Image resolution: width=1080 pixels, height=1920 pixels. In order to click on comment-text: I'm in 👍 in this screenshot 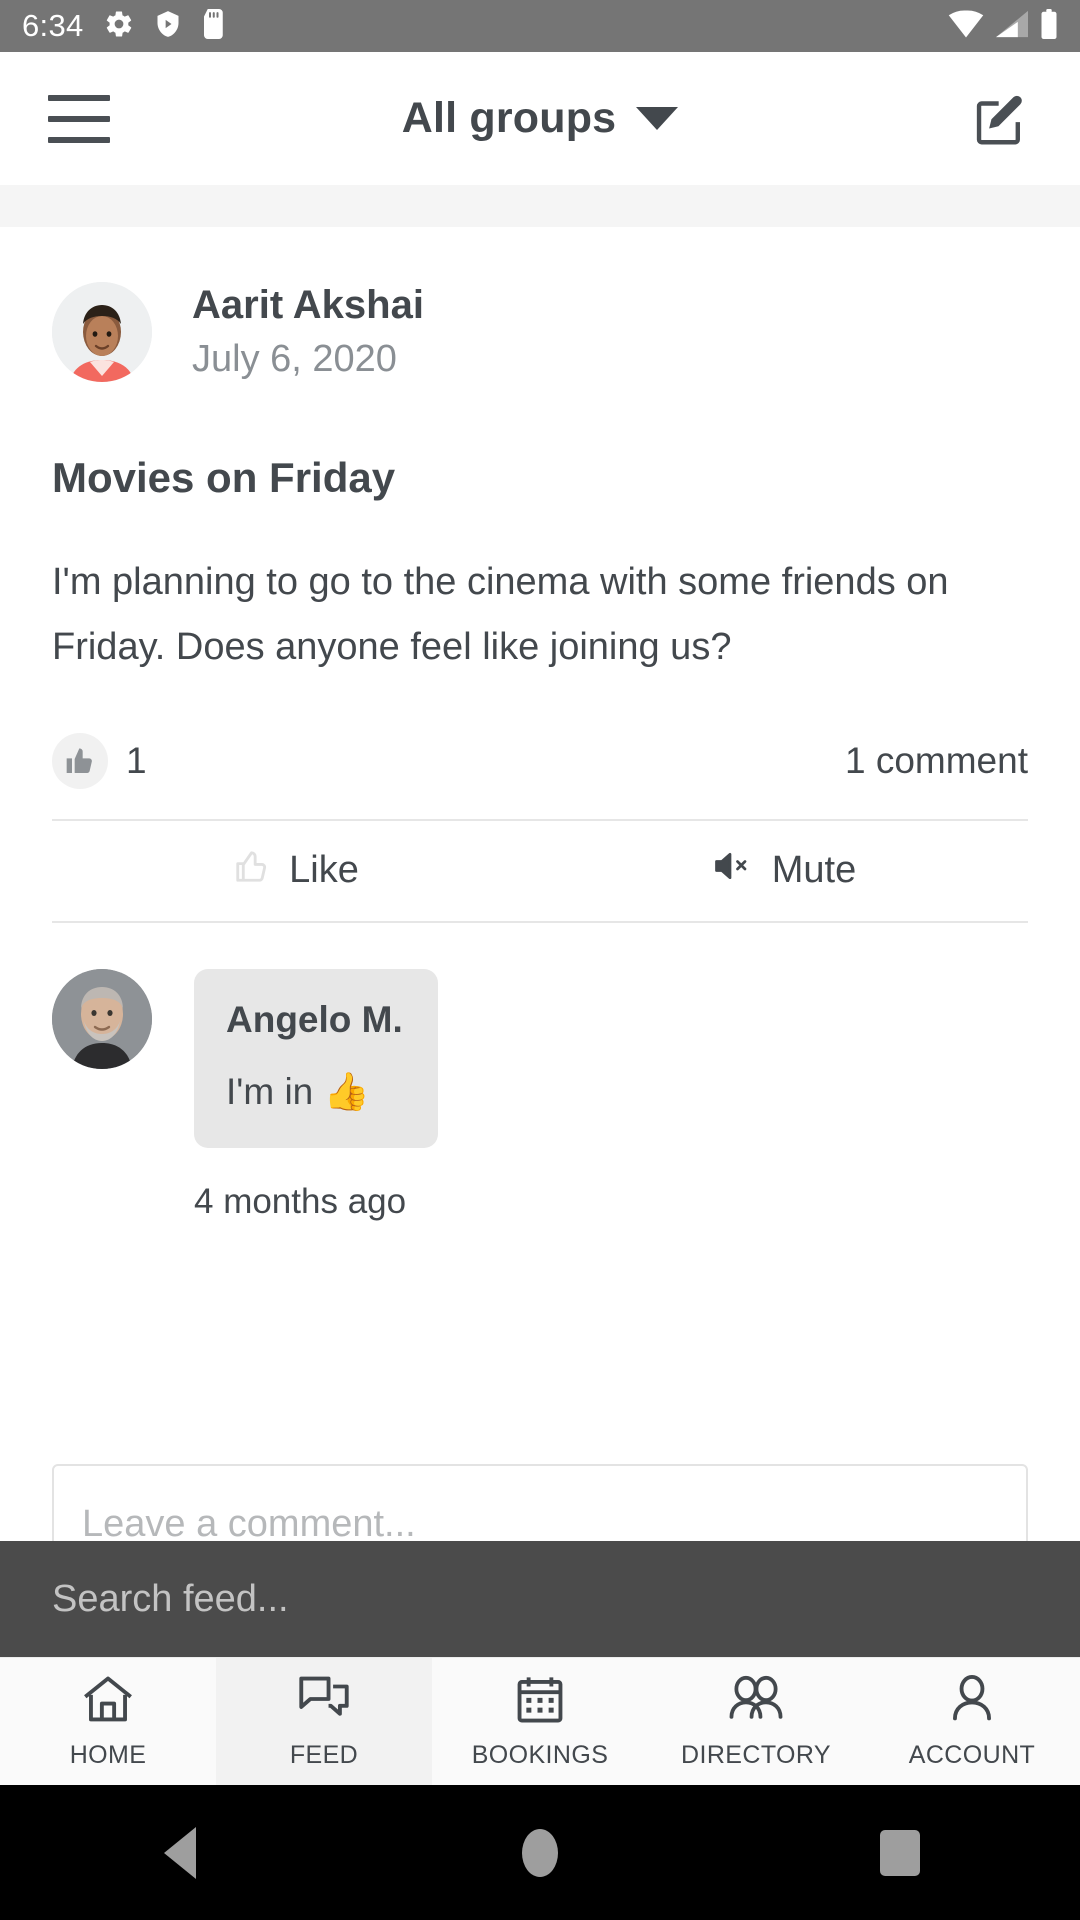, I will do `click(298, 1091)`.